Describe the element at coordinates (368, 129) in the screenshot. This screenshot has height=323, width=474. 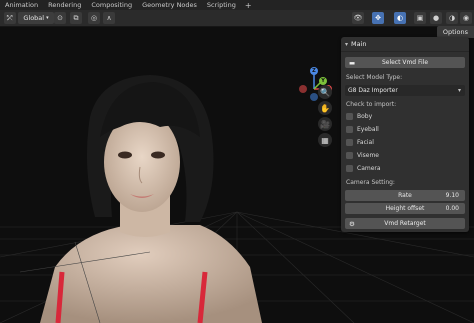
I see `checkbox-label: Eyeball` at that location.